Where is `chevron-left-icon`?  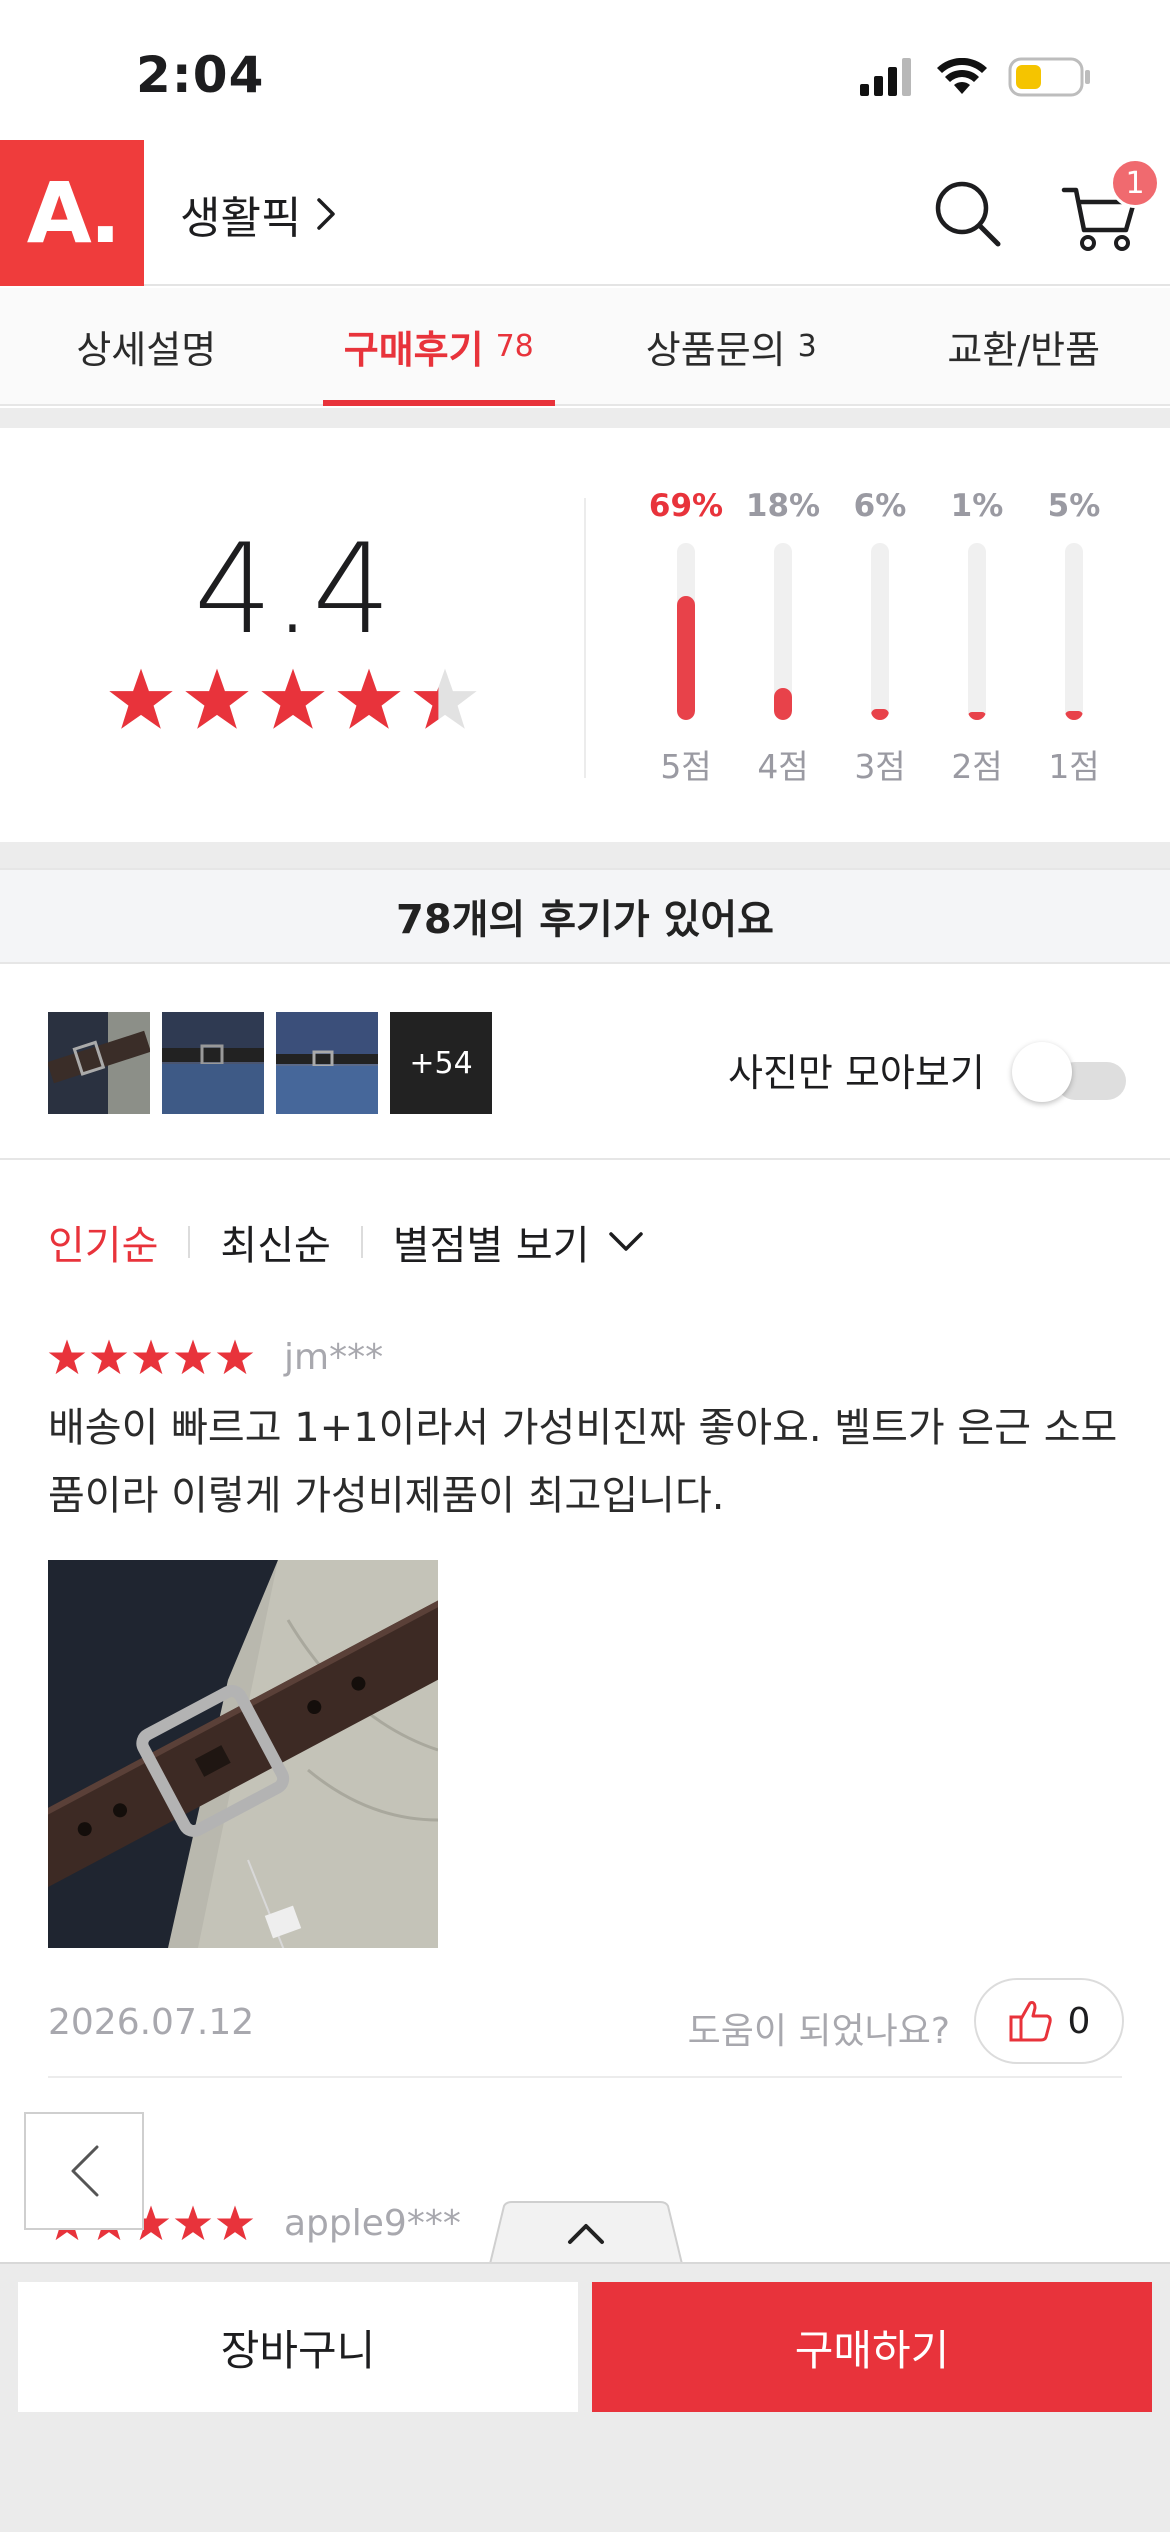
chevron-left-icon is located at coordinates (85, 2171).